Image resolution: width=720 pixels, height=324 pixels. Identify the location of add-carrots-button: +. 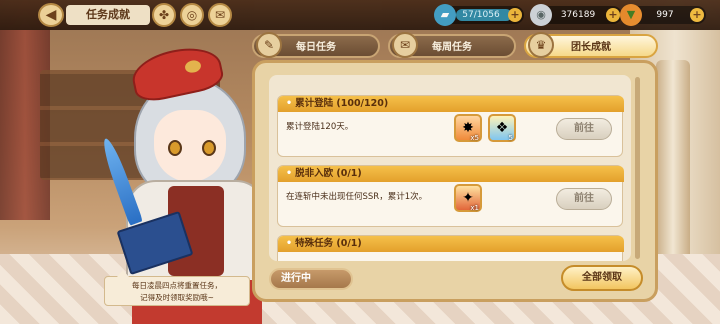
(697, 15).